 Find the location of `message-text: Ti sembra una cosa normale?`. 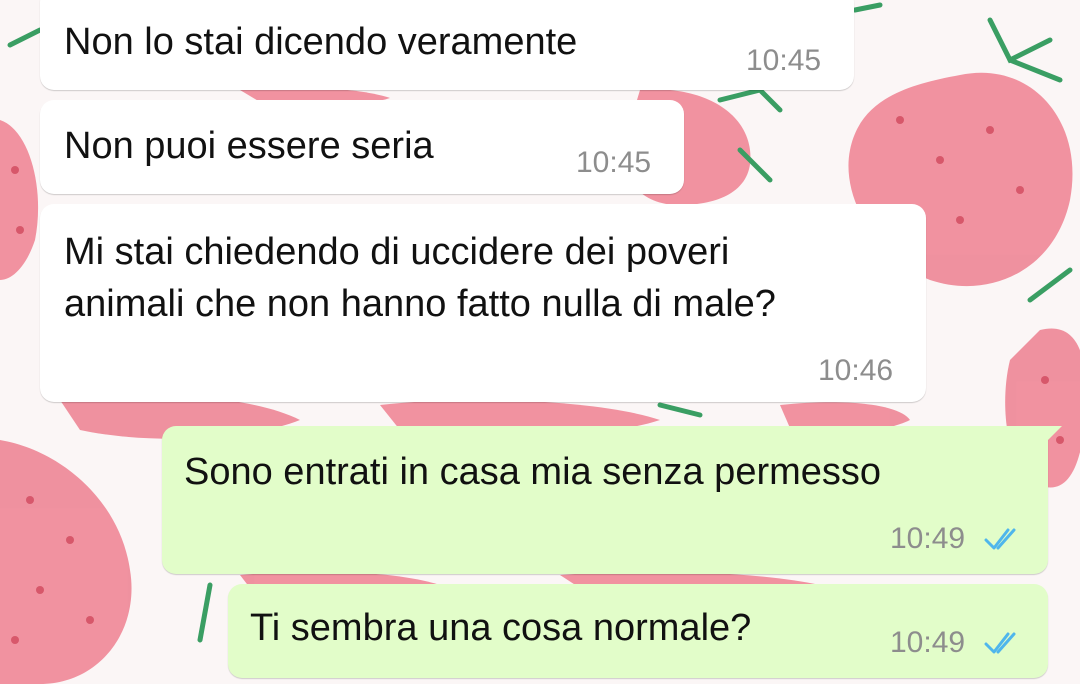

message-text: Ti sembra una cosa normale? is located at coordinates (501, 628).